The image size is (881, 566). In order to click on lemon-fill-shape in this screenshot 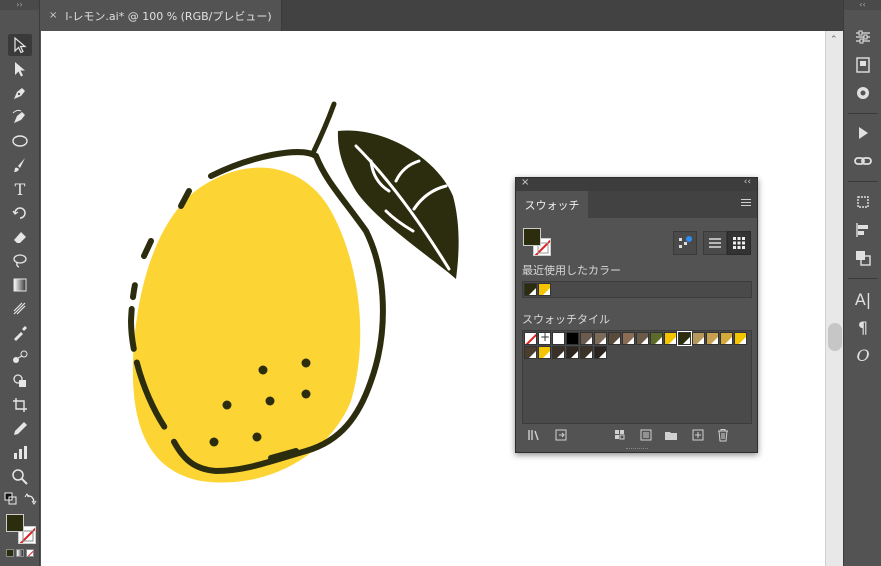, I will do `click(246, 325)`.